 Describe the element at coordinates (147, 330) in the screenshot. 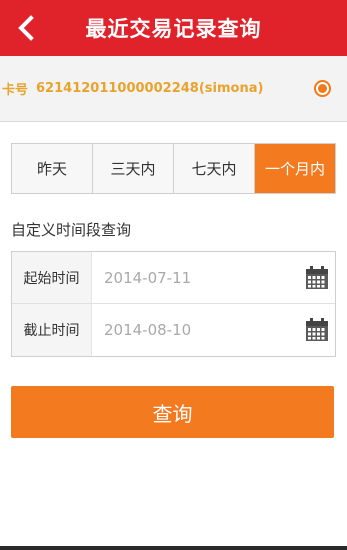

I see `end-date-field: 2014-08-10` at that location.